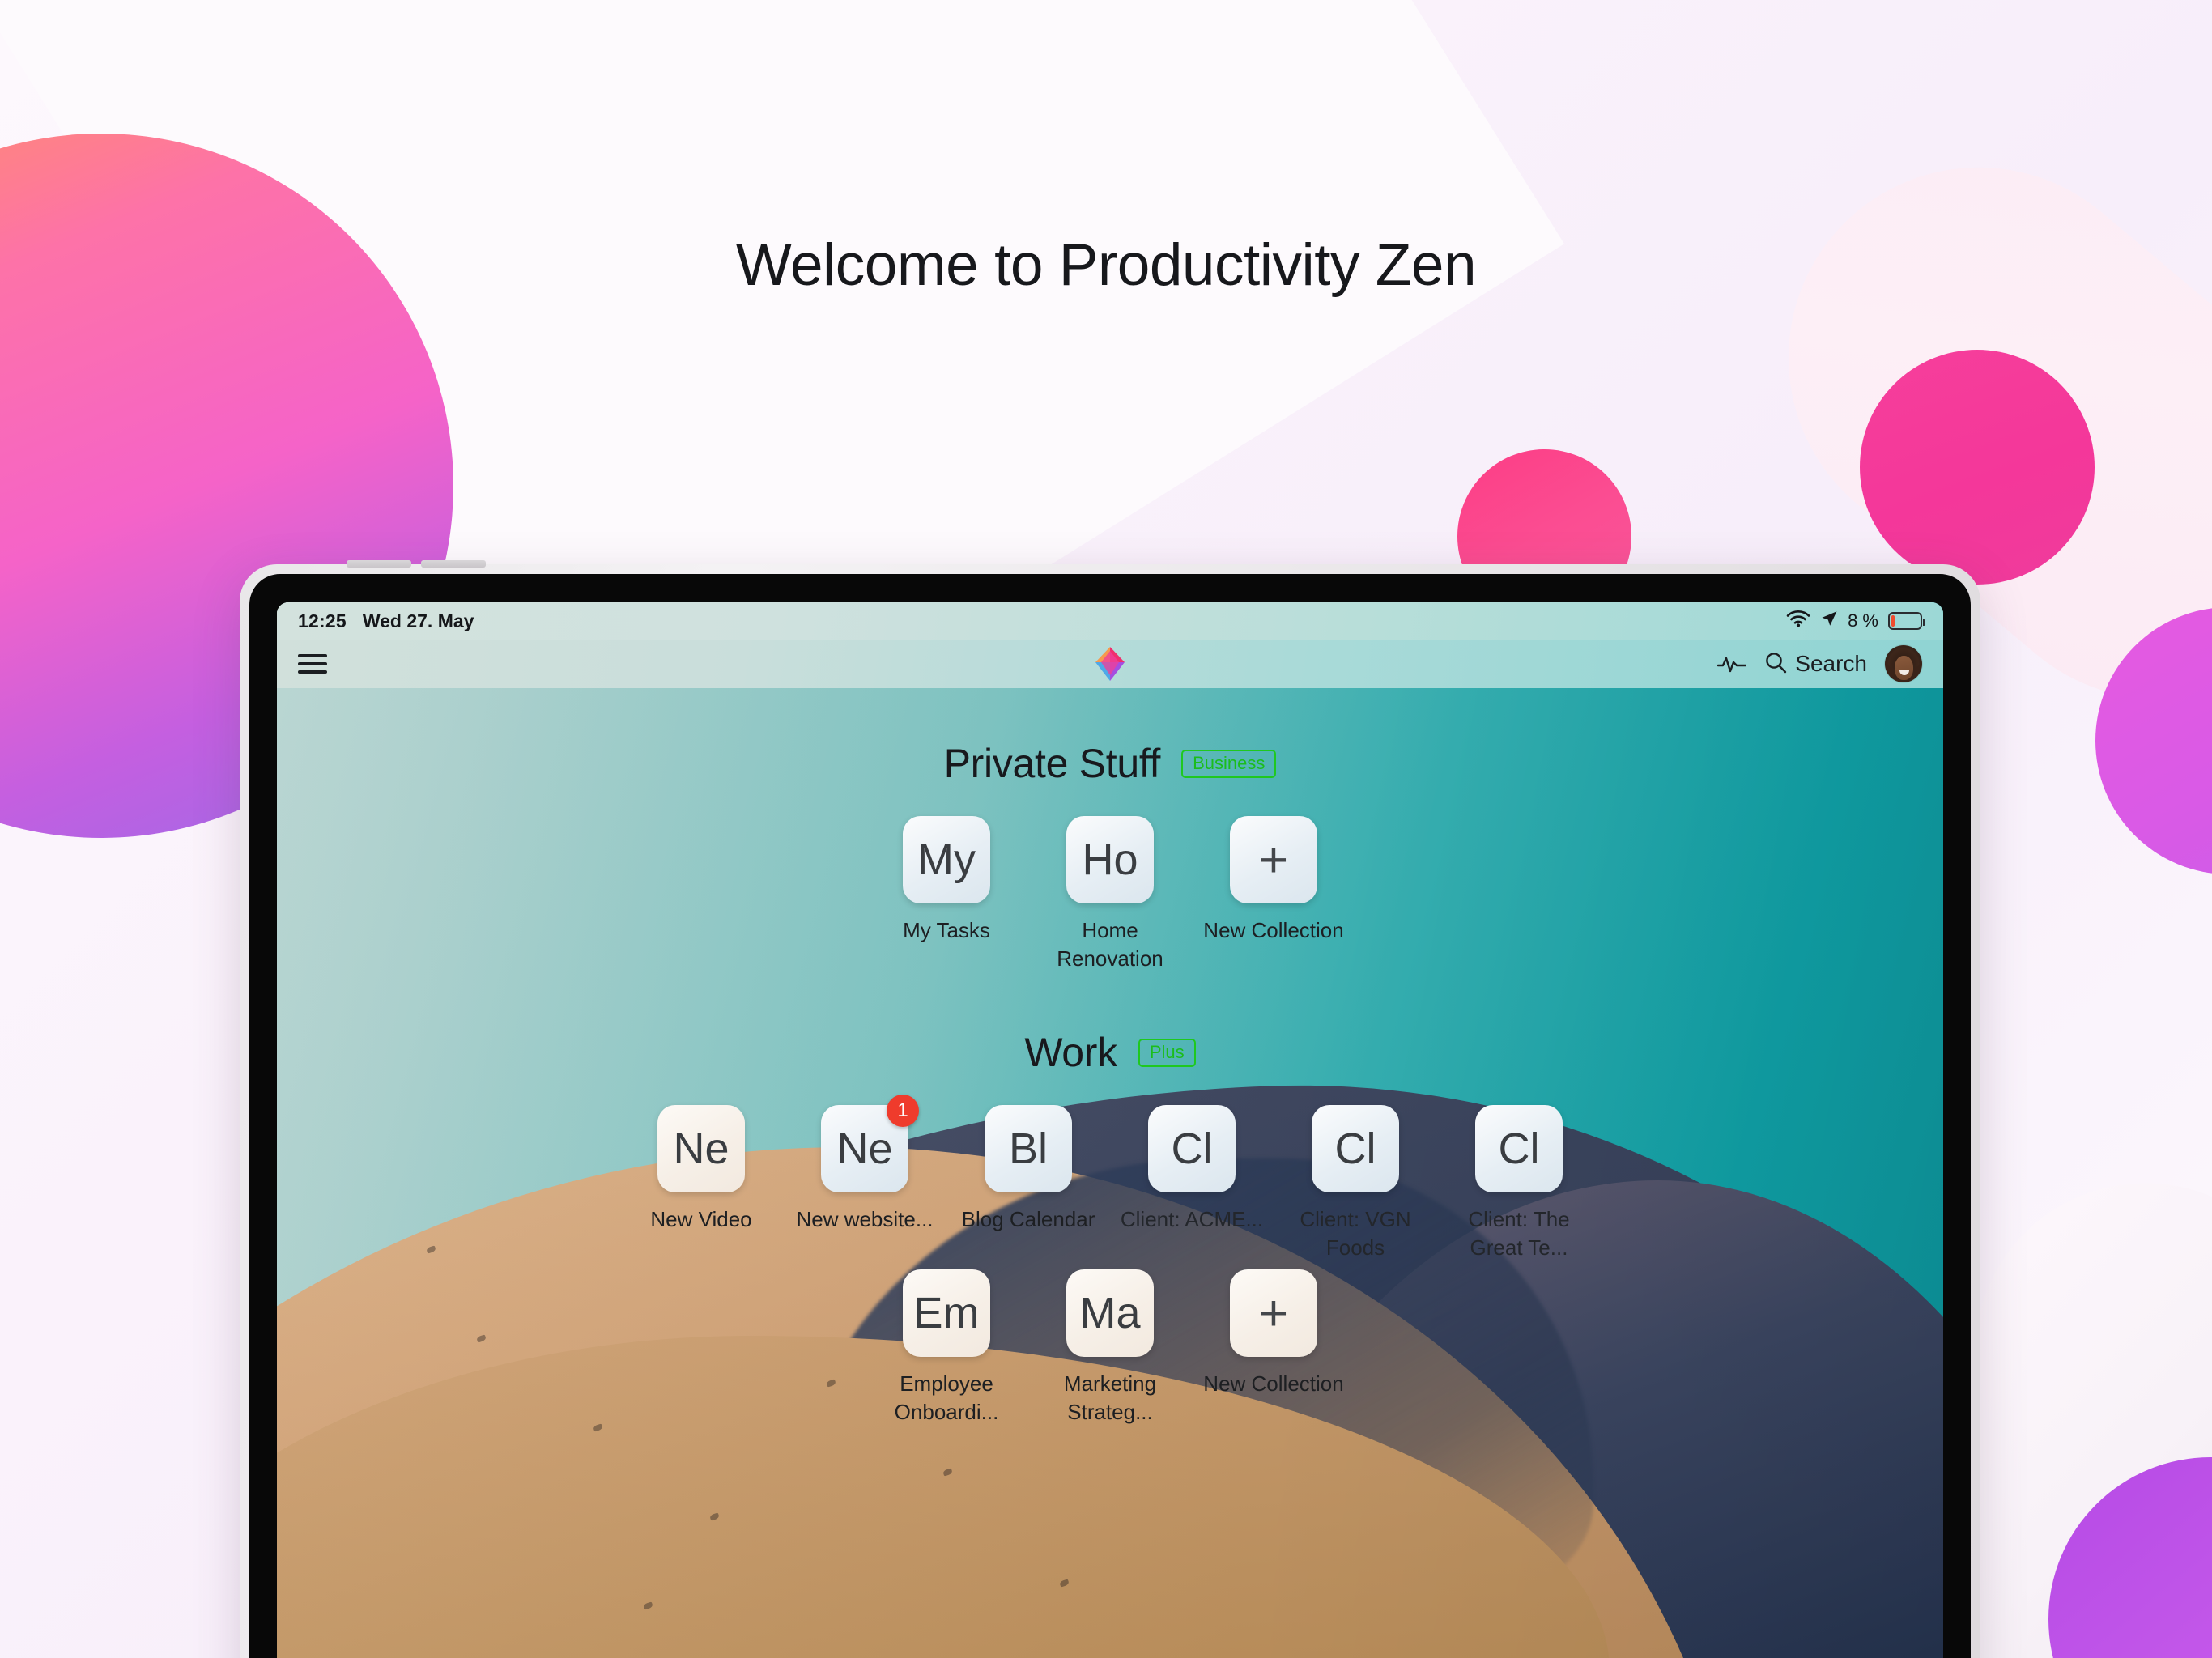 The image size is (2212, 1658). I want to click on collection-tile: Ne, so click(701, 1149).